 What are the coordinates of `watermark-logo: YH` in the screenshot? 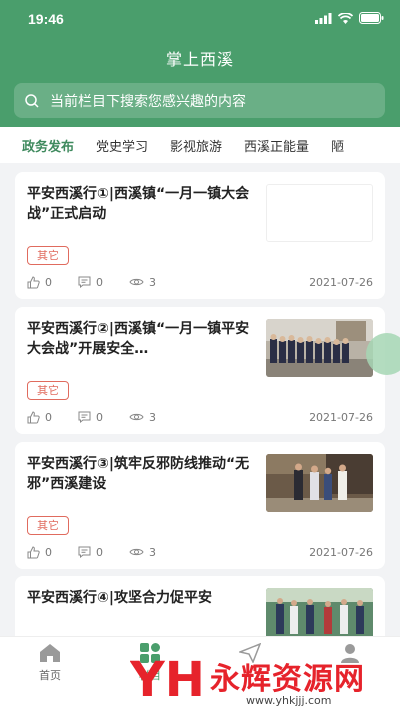 It's located at (167, 679).